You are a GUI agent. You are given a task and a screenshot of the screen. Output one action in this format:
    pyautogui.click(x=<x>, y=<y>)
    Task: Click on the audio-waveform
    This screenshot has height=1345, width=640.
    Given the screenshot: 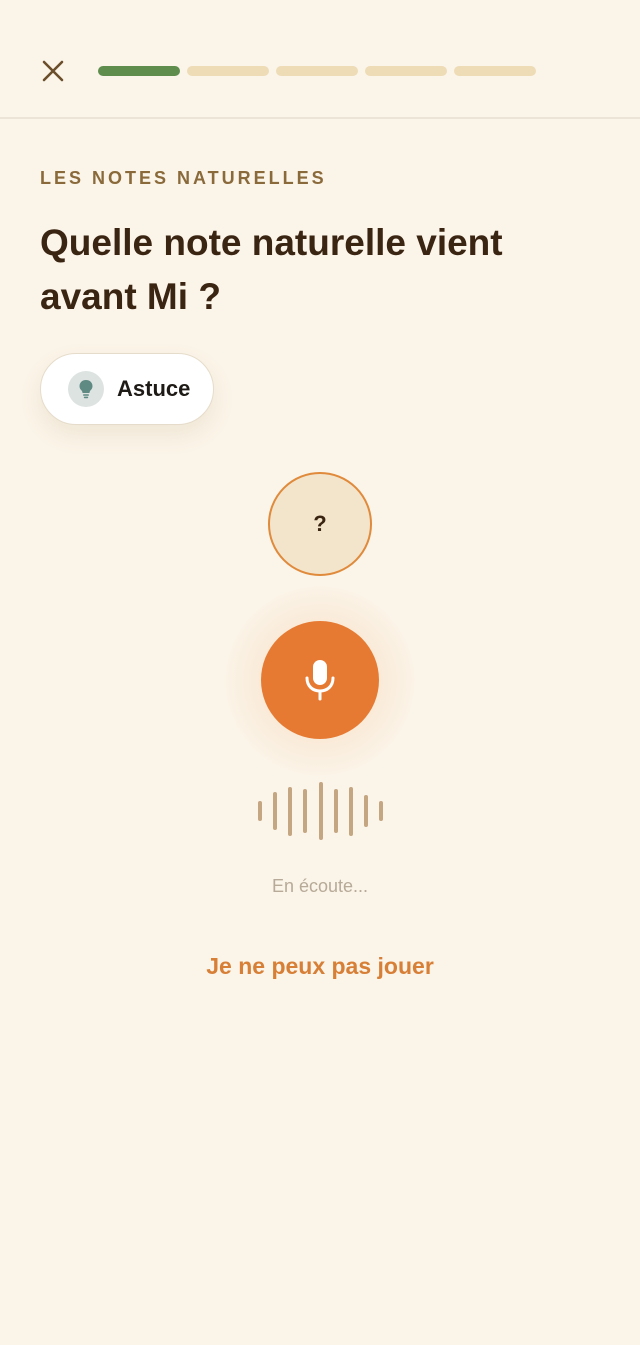 What is the action you would take?
    pyautogui.click(x=320, y=811)
    